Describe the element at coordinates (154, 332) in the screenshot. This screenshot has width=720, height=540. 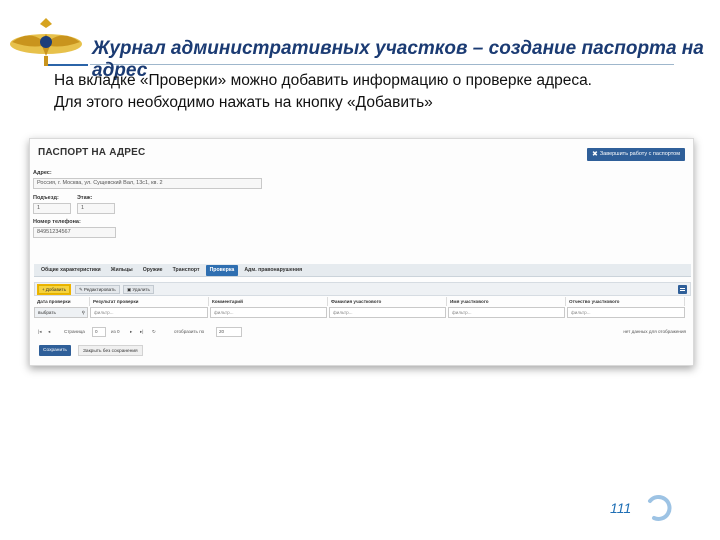
I see `refresh-icon: ↻` at that location.